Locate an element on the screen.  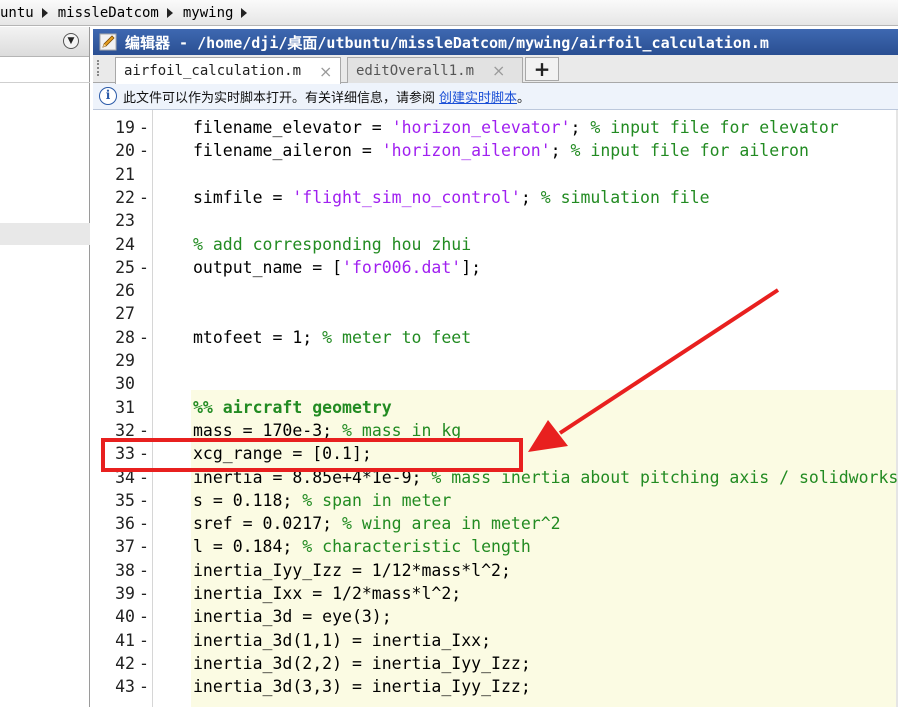
info-text: 此文件可以作为实时脚本打开。有关详细信息，请参阅 is located at coordinates (279, 98).